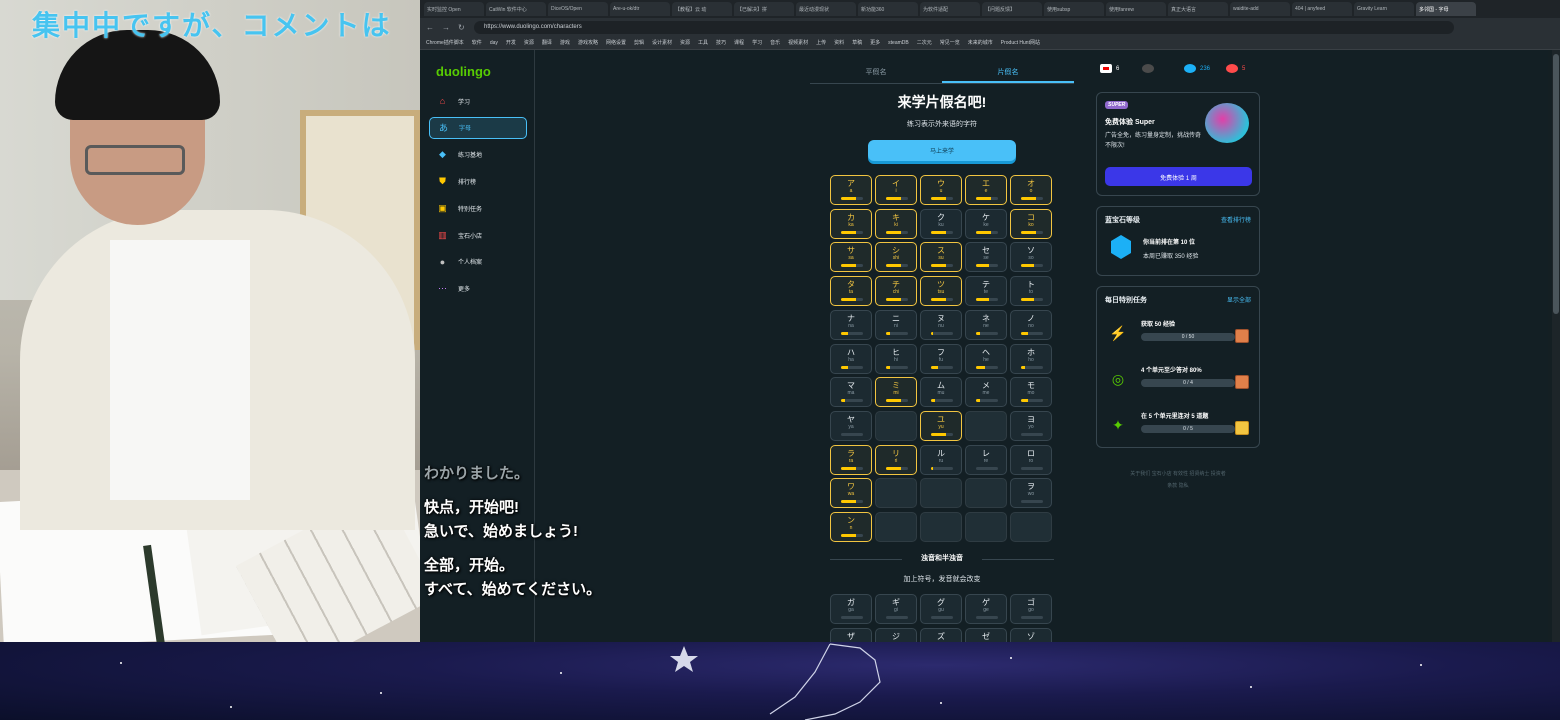 This screenshot has width=1560, height=720. I want to click on browser-tab: 新功能360, so click(888, 9).